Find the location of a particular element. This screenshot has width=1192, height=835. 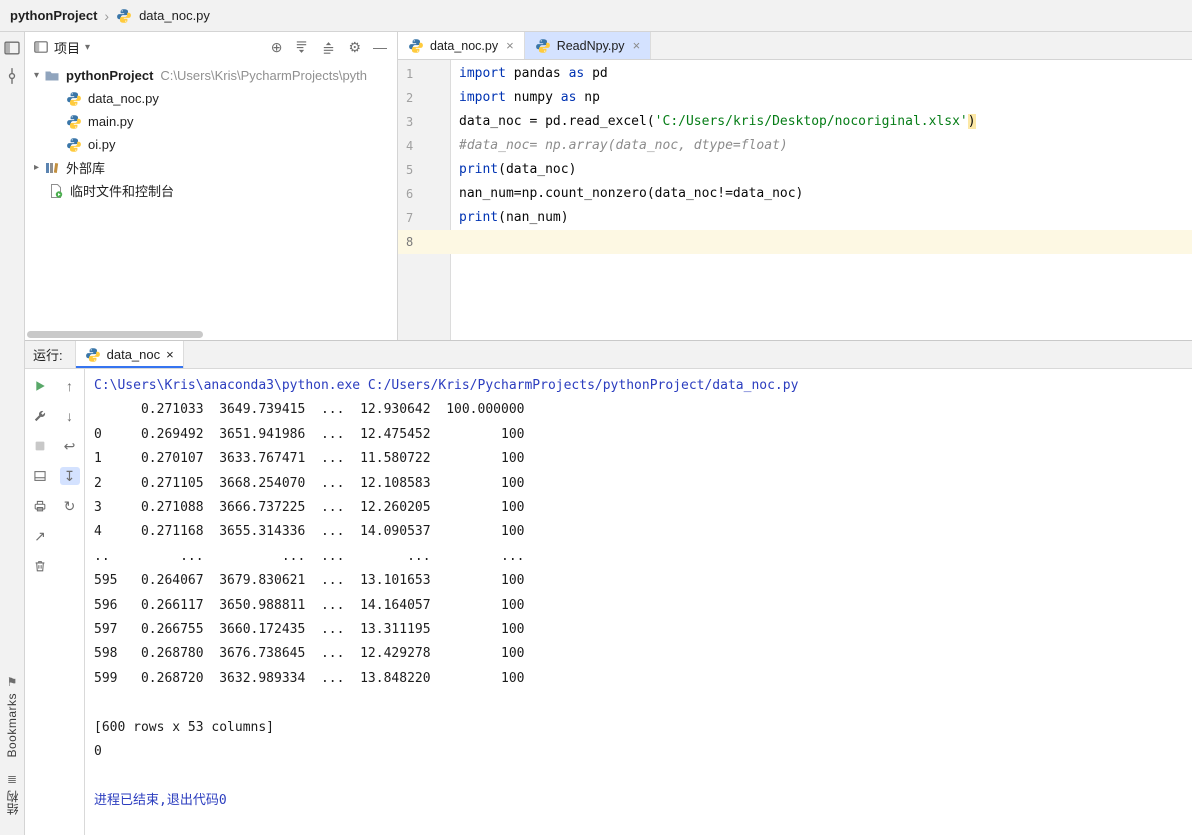

line-number: 1 is located at coordinates (424, 74).